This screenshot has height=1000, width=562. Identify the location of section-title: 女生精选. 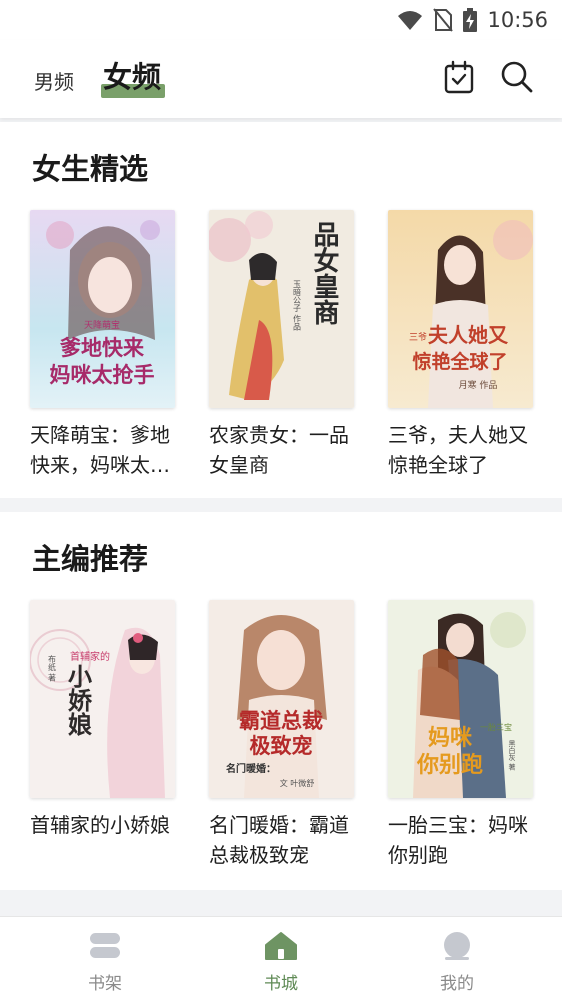
(90, 169).